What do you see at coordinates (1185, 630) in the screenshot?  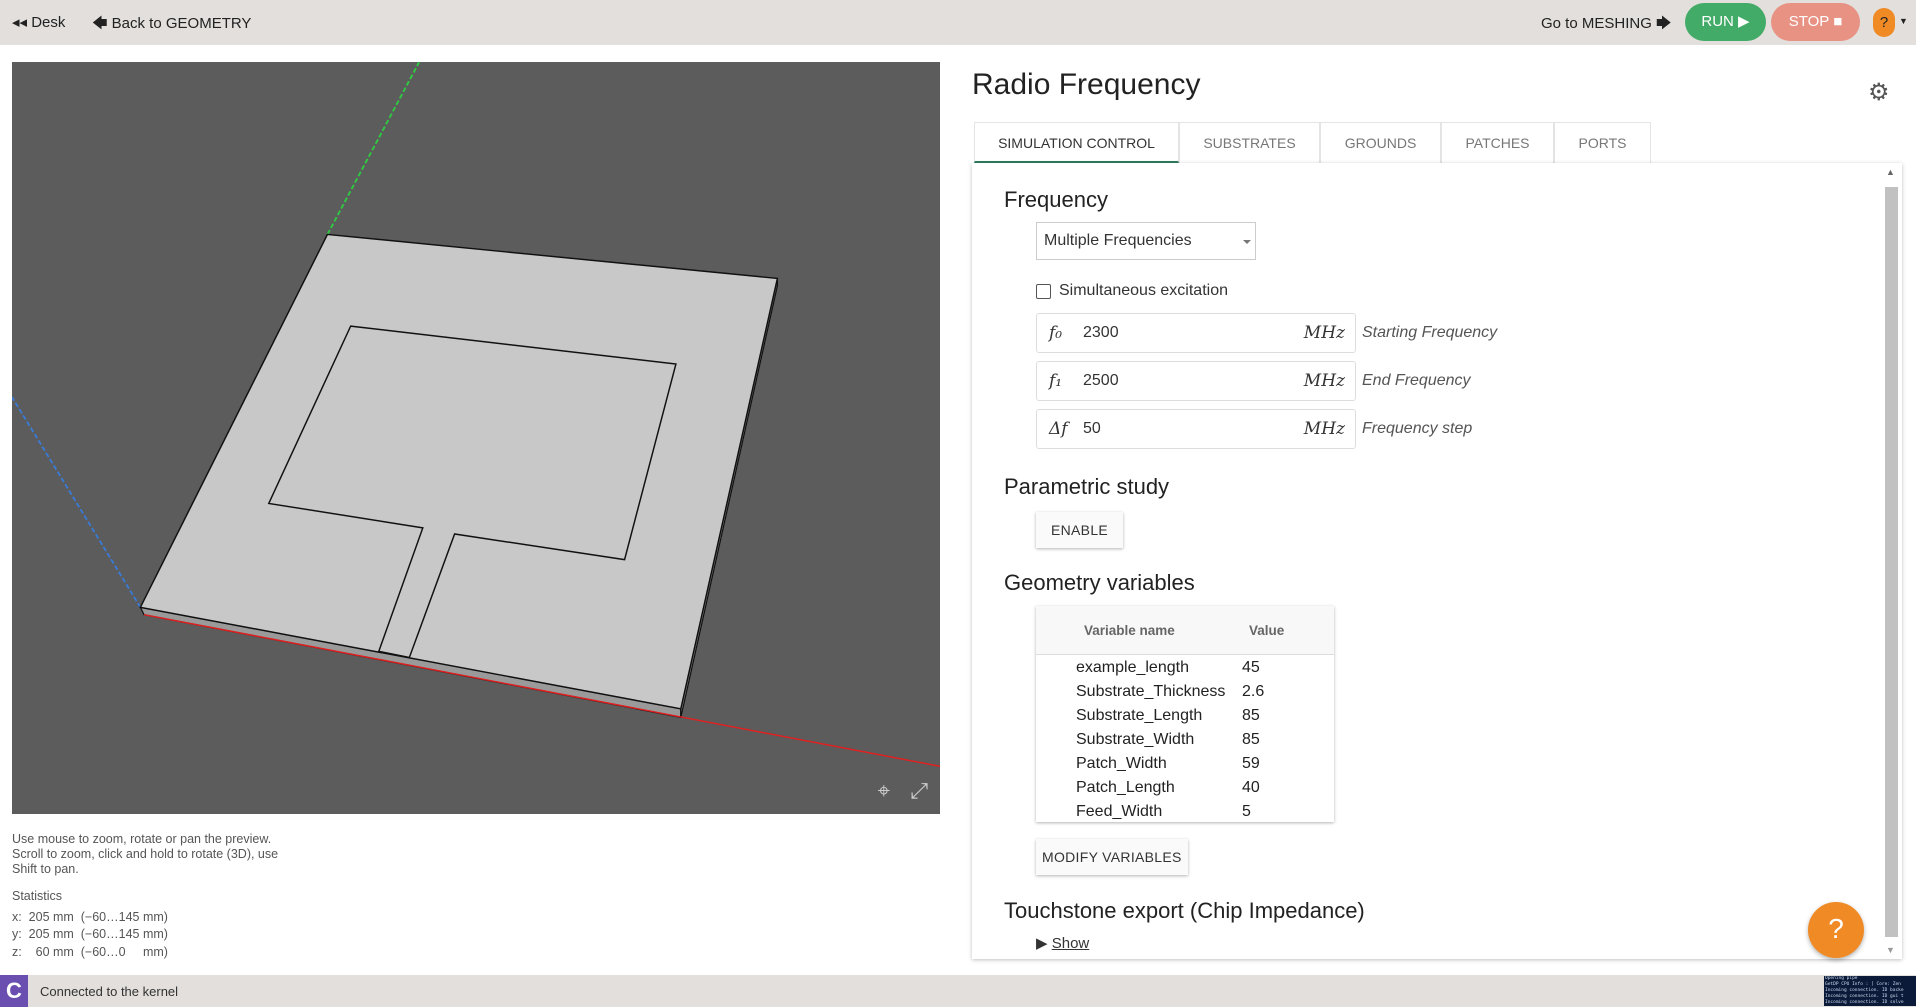 I see `table-header: Variable name Value` at bounding box center [1185, 630].